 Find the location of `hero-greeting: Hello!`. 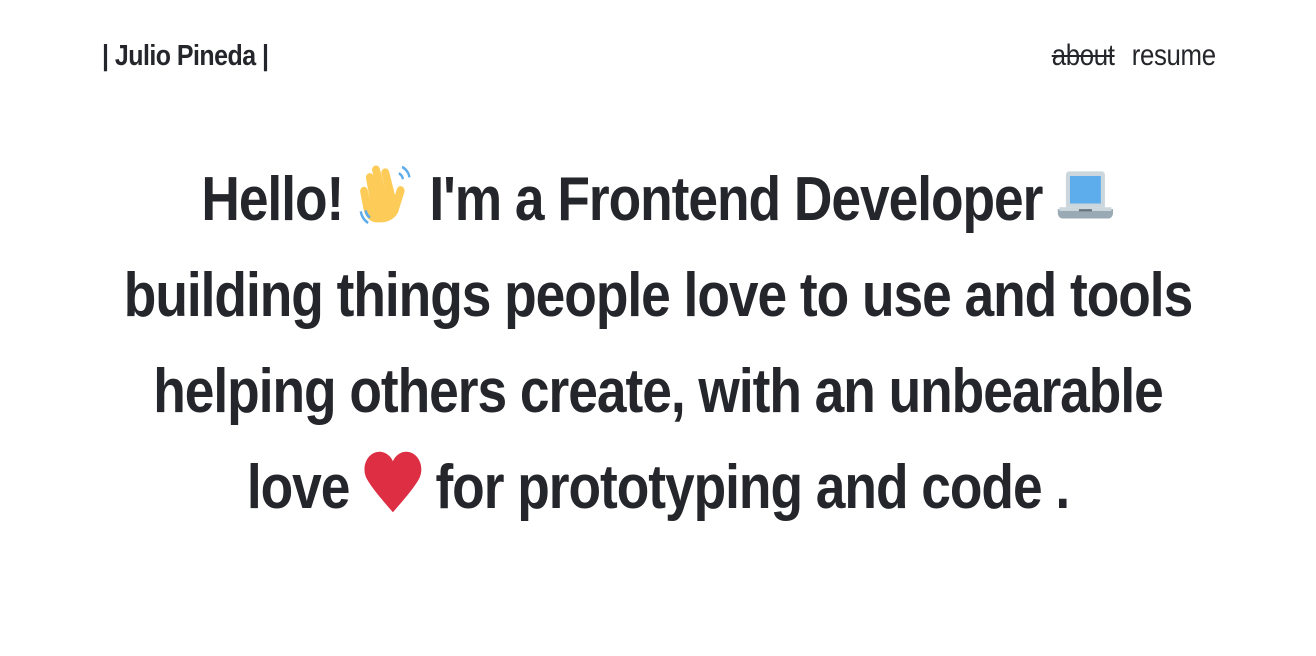

hero-greeting: Hello! is located at coordinates (272, 199).